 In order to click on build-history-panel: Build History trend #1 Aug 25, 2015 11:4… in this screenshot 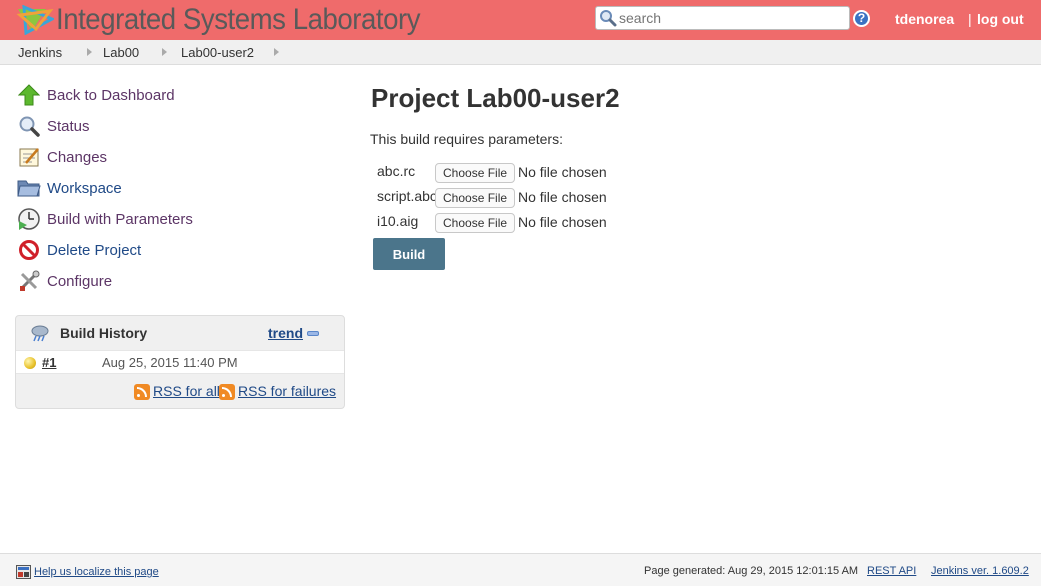, I will do `click(180, 362)`.